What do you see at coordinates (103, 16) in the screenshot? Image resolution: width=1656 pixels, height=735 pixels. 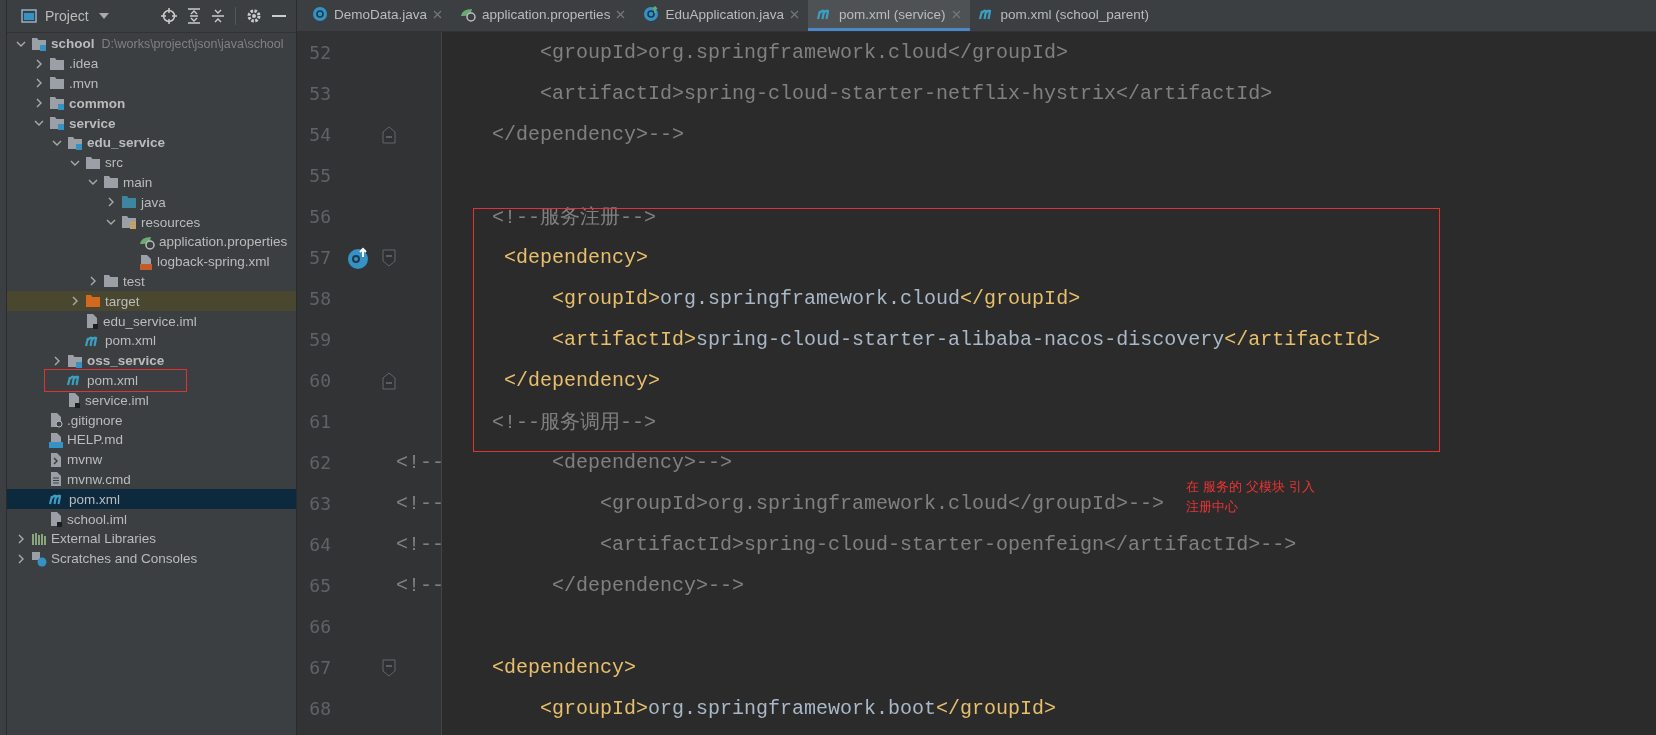 I see `caret-icon` at bounding box center [103, 16].